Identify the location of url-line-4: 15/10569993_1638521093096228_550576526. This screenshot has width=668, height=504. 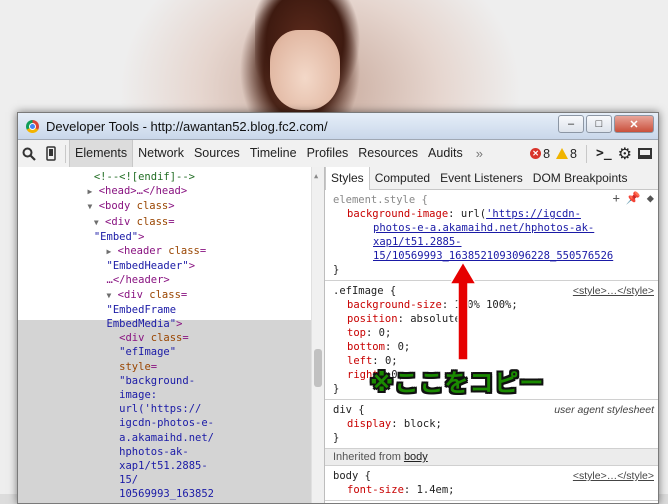
(493, 256).